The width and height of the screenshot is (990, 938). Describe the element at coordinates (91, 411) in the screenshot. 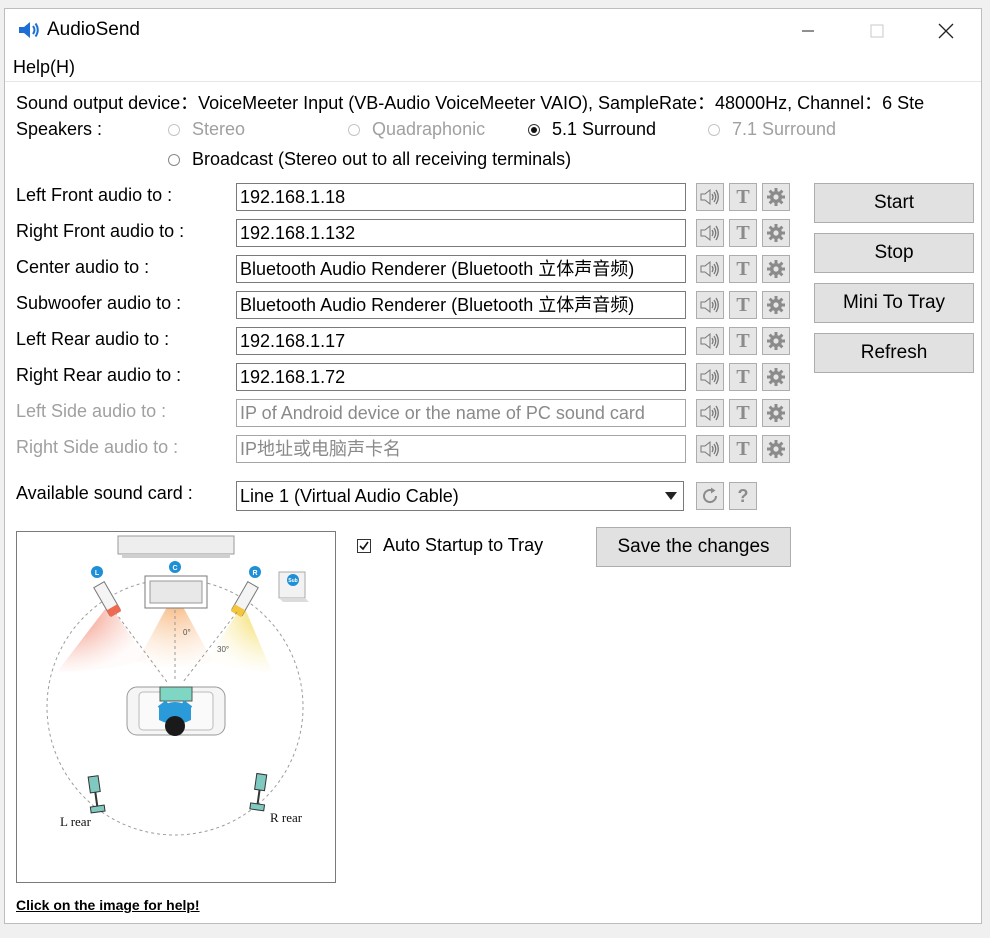

I see `left-side-label: Left Side audio to :` at that location.